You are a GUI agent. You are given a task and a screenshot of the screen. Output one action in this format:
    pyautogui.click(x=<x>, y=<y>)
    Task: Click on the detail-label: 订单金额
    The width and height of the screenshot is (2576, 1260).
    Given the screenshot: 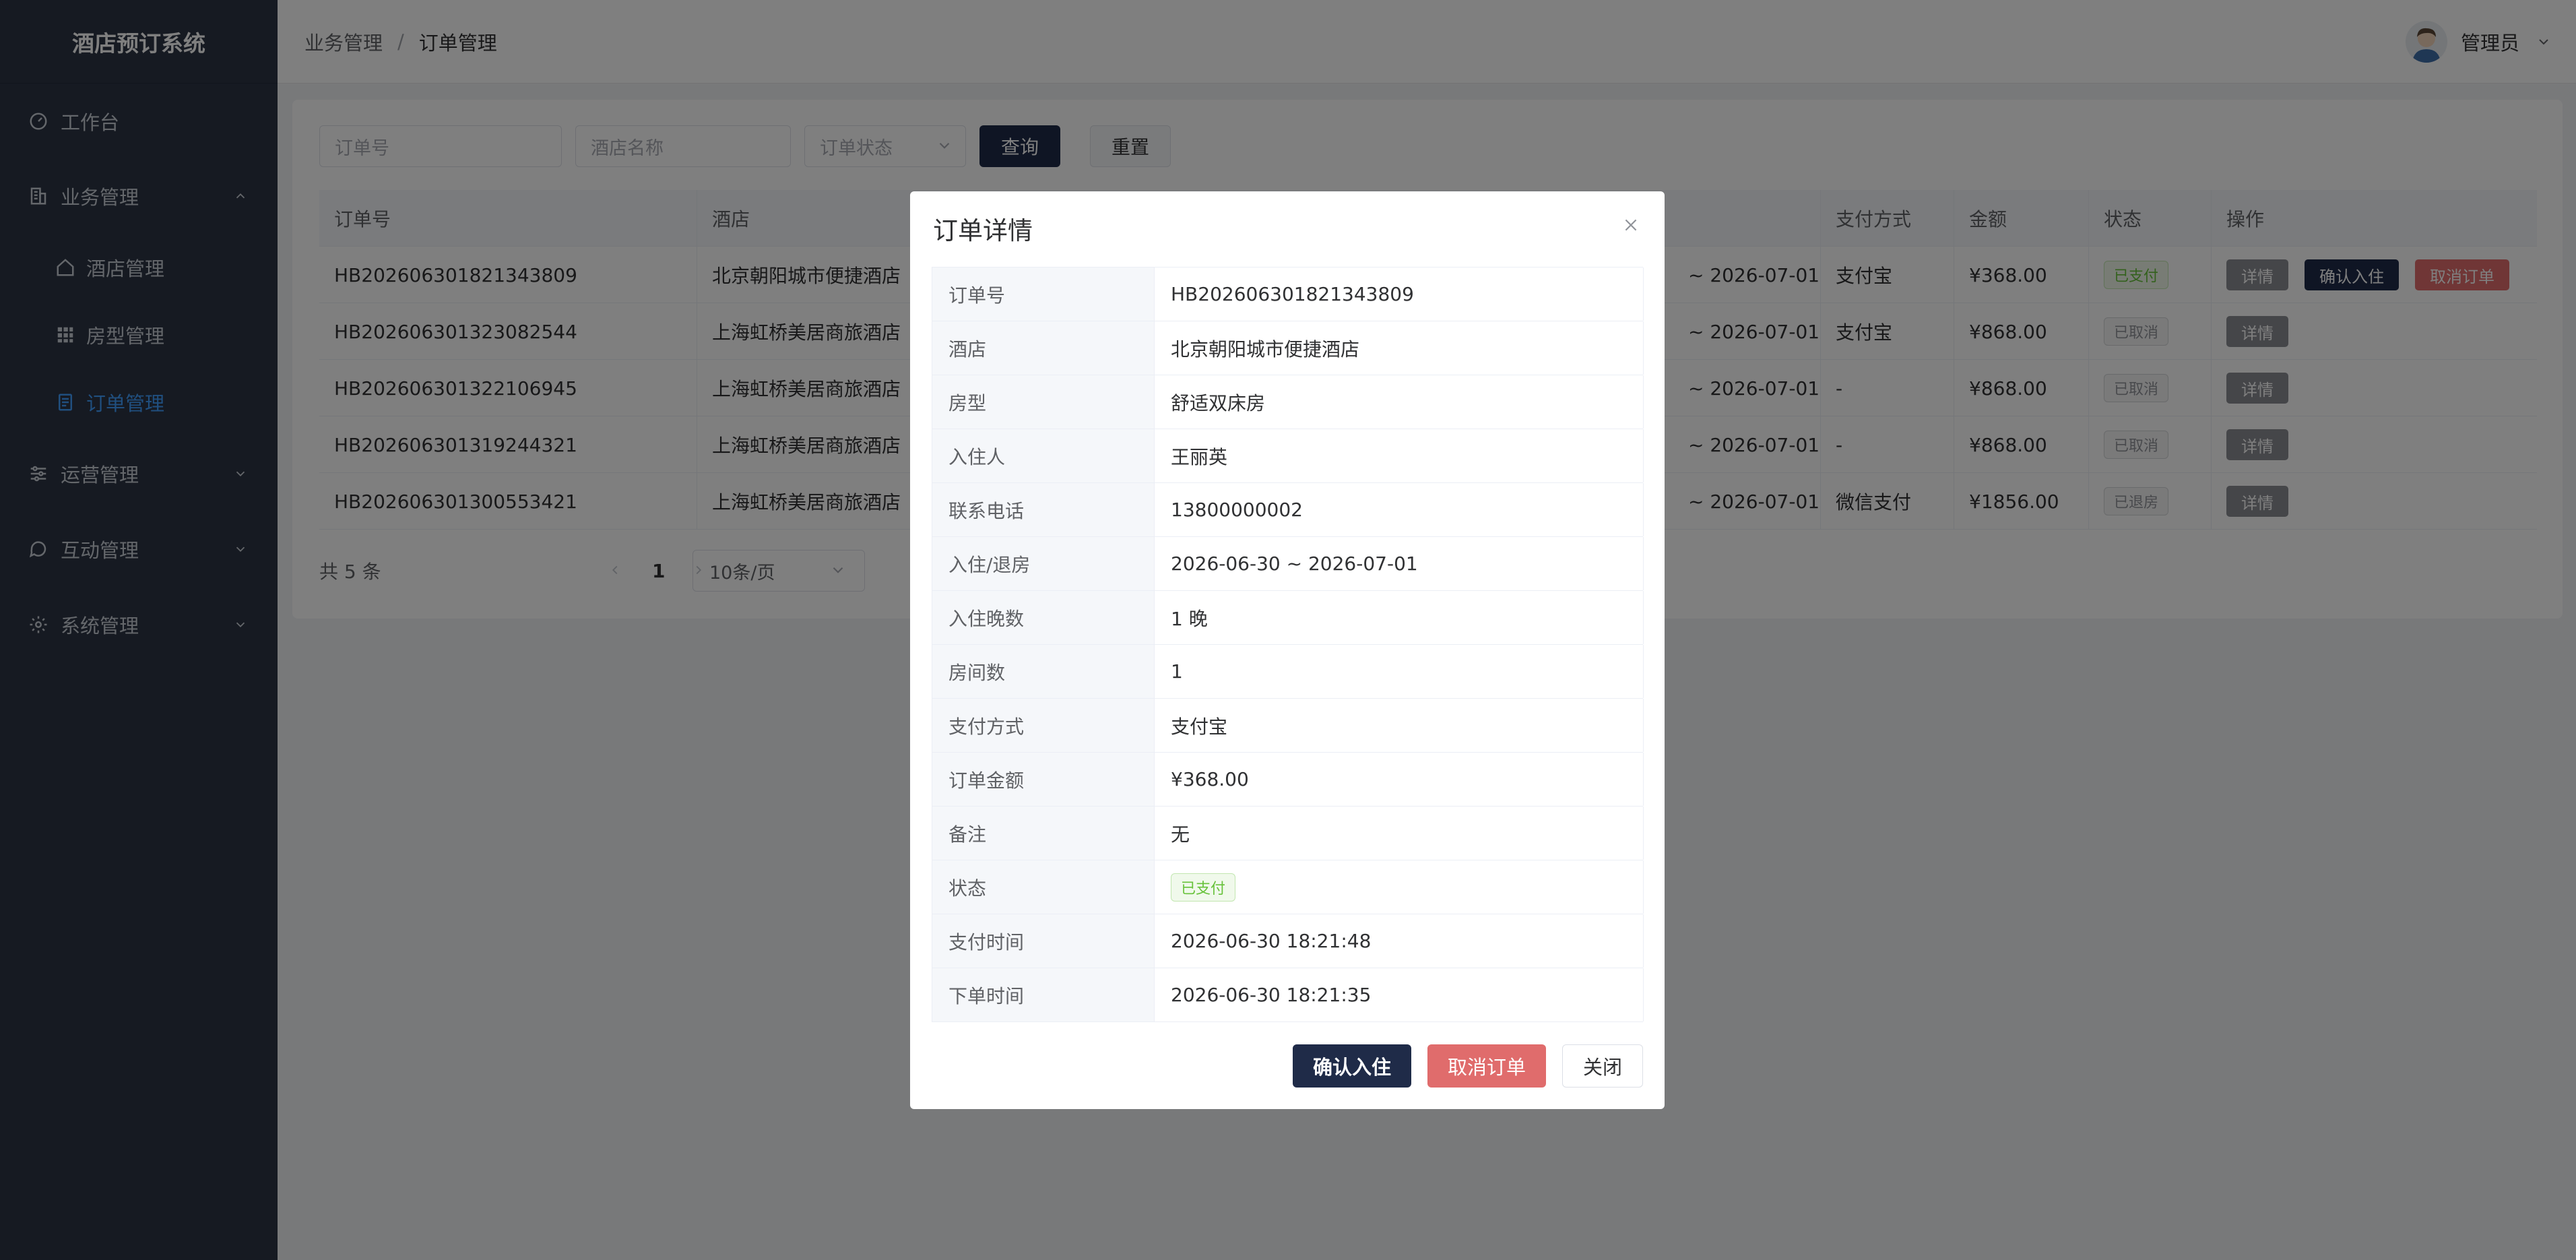 What is the action you would take?
    pyautogui.click(x=1043, y=779)
    